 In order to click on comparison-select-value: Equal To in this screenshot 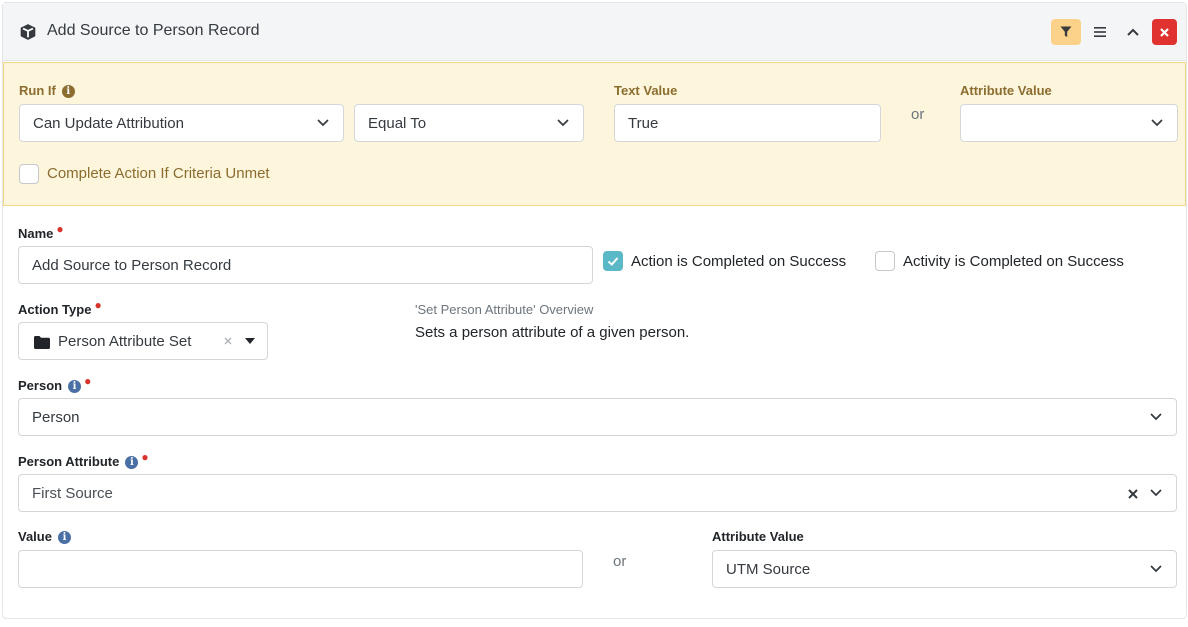, I will do `click(397, 123)`.